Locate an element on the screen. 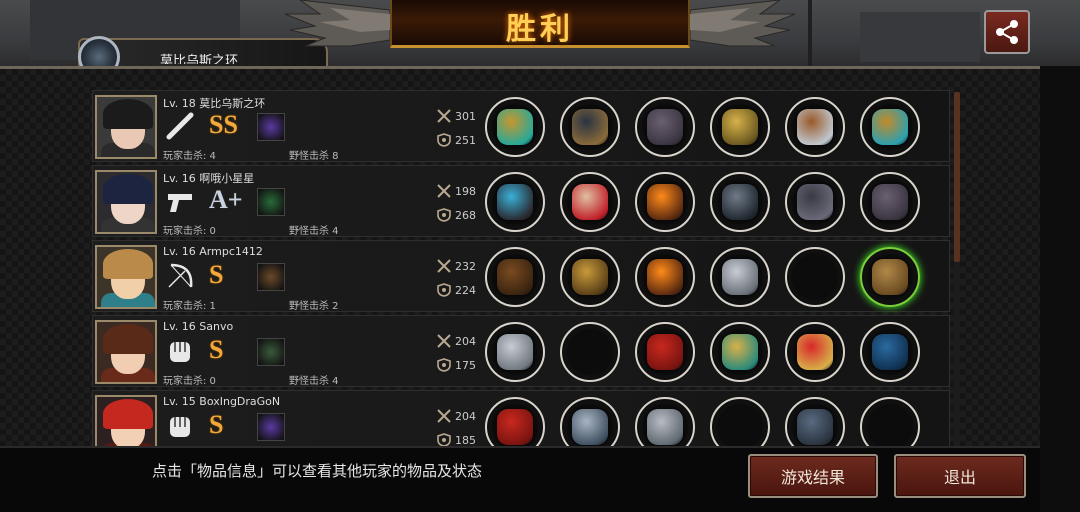 This screenshot has width=1080, height=512. player-kills: 玩家击杀: 4 is located at coordinates (189, 156).